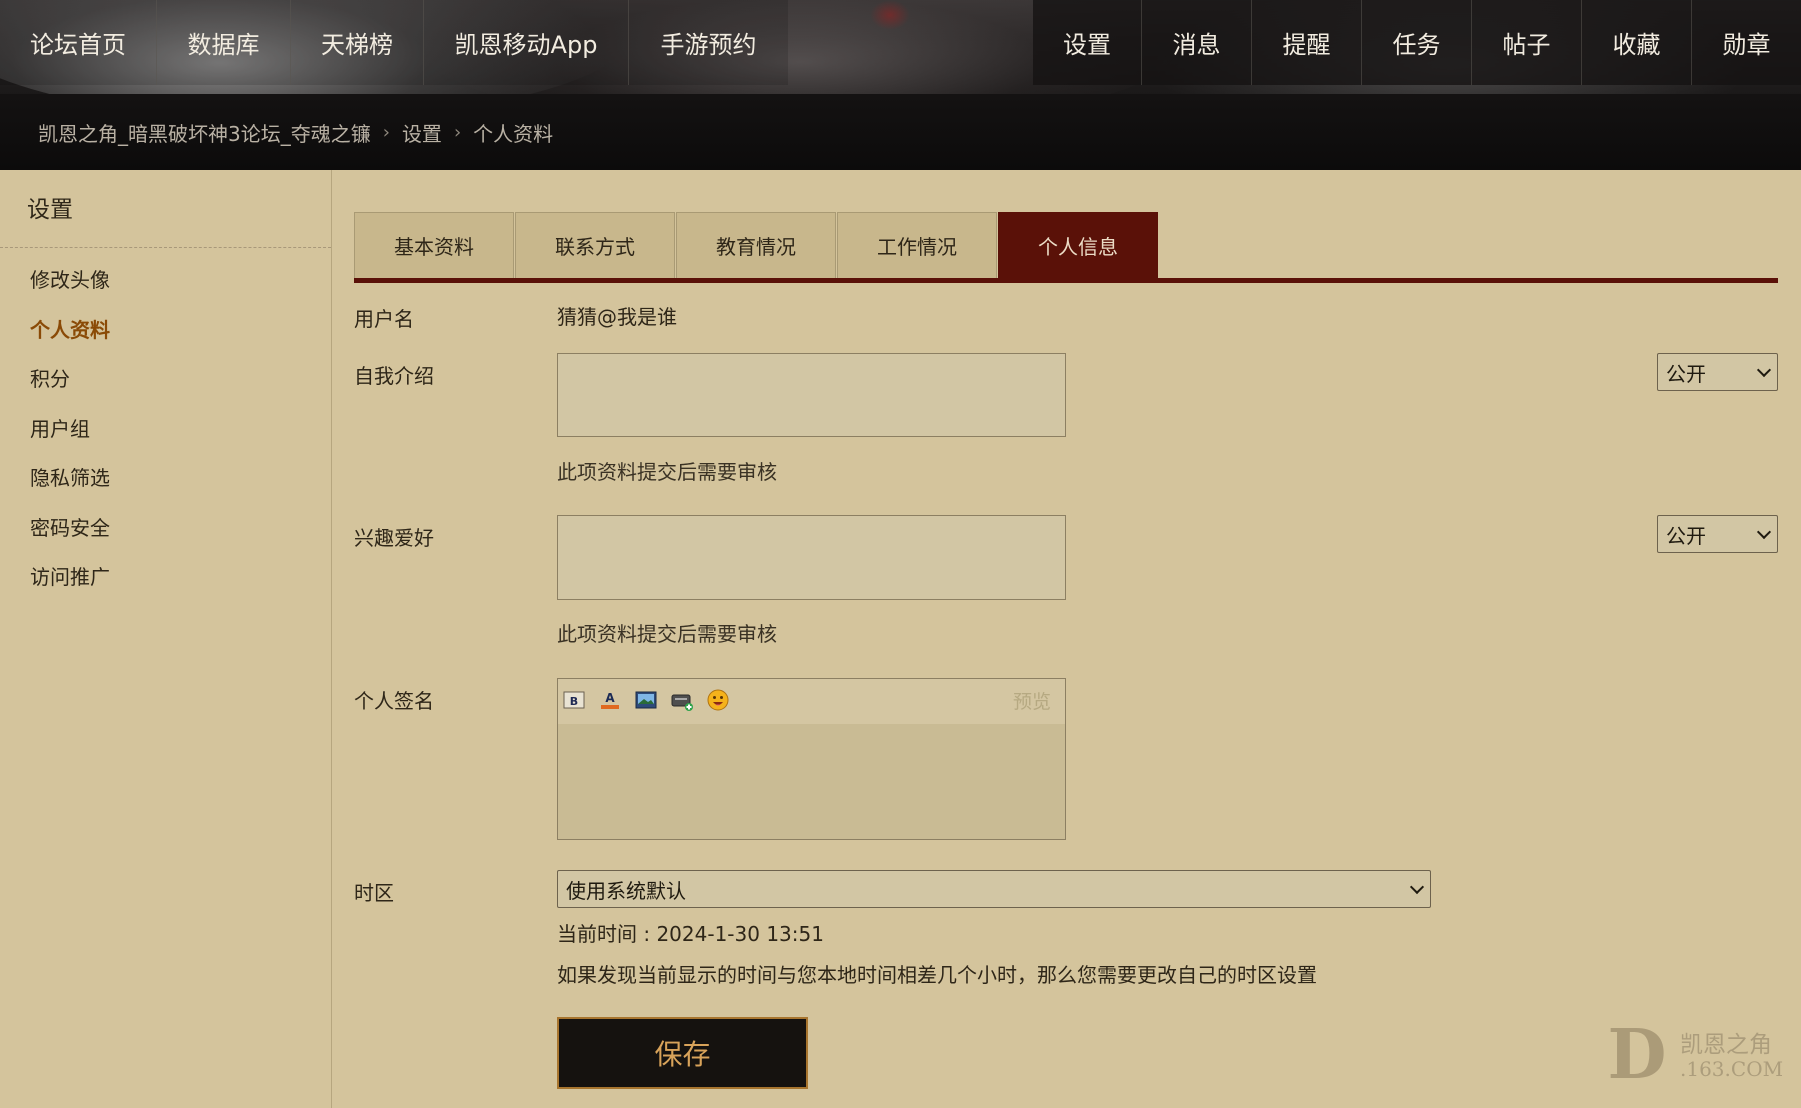 The image size is (1801, 1108). What do you see at coordinates (900, 132) in the screenshot?
I see `breadcrumb-bar: 凯恩之角_暗黑破坏神3论坛_夺魂之镰 › 设置 › 个人资料` at bounding box center [900, 132].